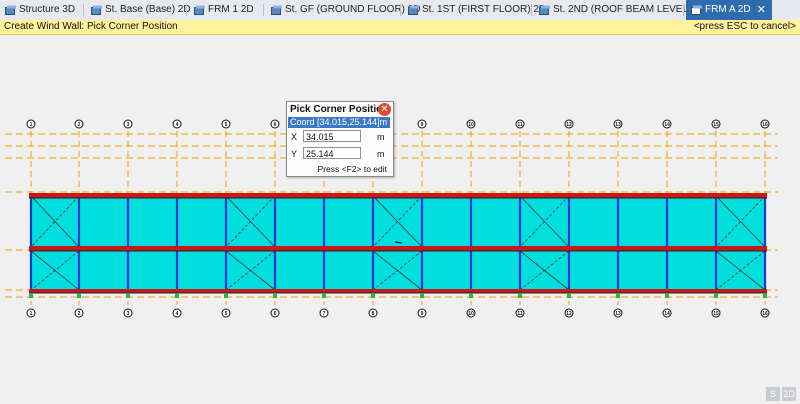 This screenshot has width=800, height=404. What do you see at coordinates (620, 10) in the screenshot?
I see `tab-view: St. 2ND (ROOF BEAM LEVEL) 2D` at bounding box center [620, 10].